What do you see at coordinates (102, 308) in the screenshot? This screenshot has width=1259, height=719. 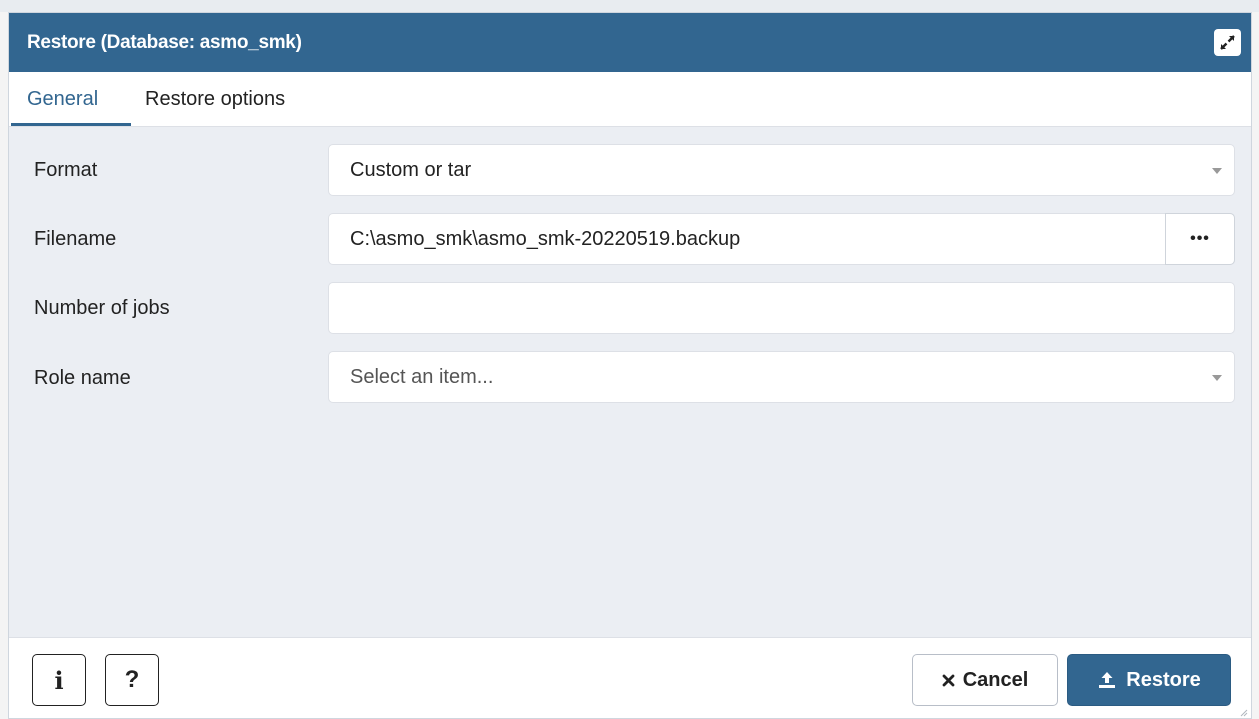 I see `jobs-label: Number of jobs` at bounding box center [102, 308].